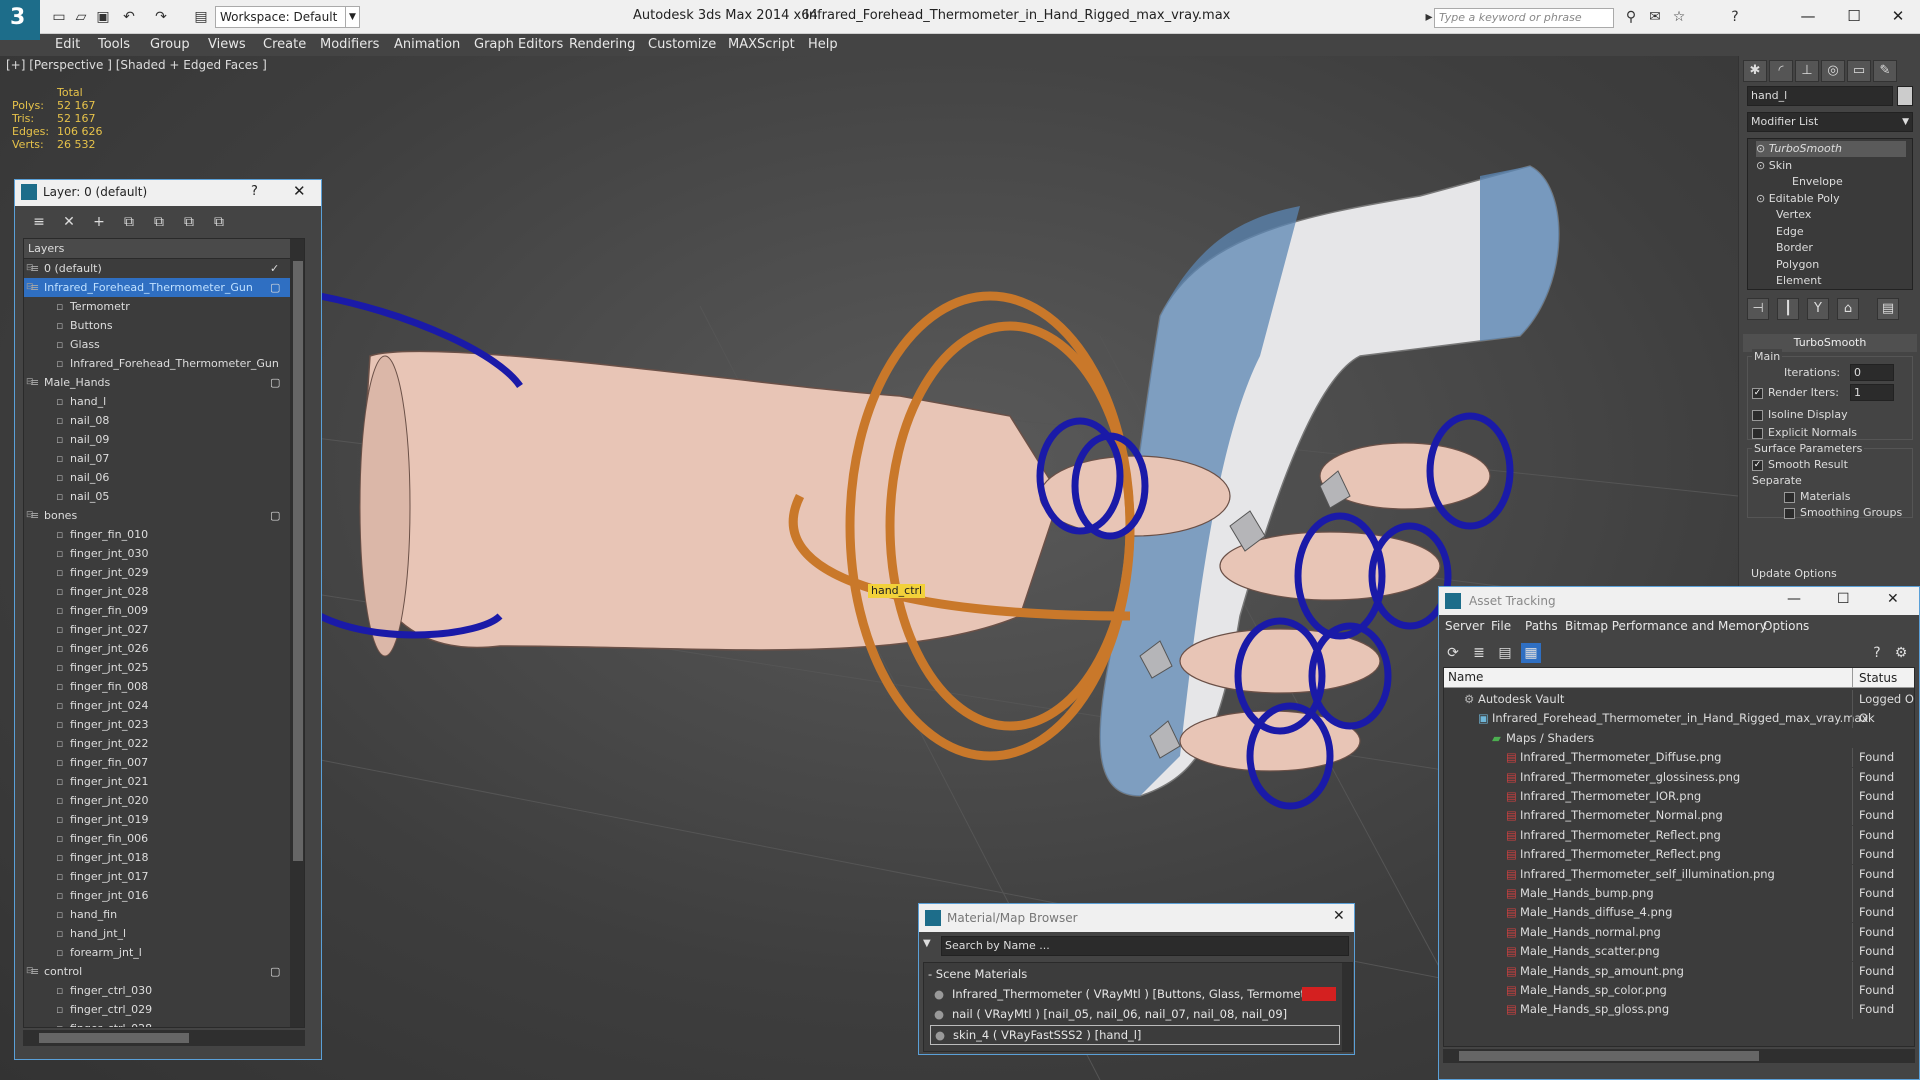 The image size is (1920, 1080). Describe the element at coordinates (1679, 971) in the screenshot. I see `asset-row: ▤ Male_Hands_sp_amount.png Found` at that location.